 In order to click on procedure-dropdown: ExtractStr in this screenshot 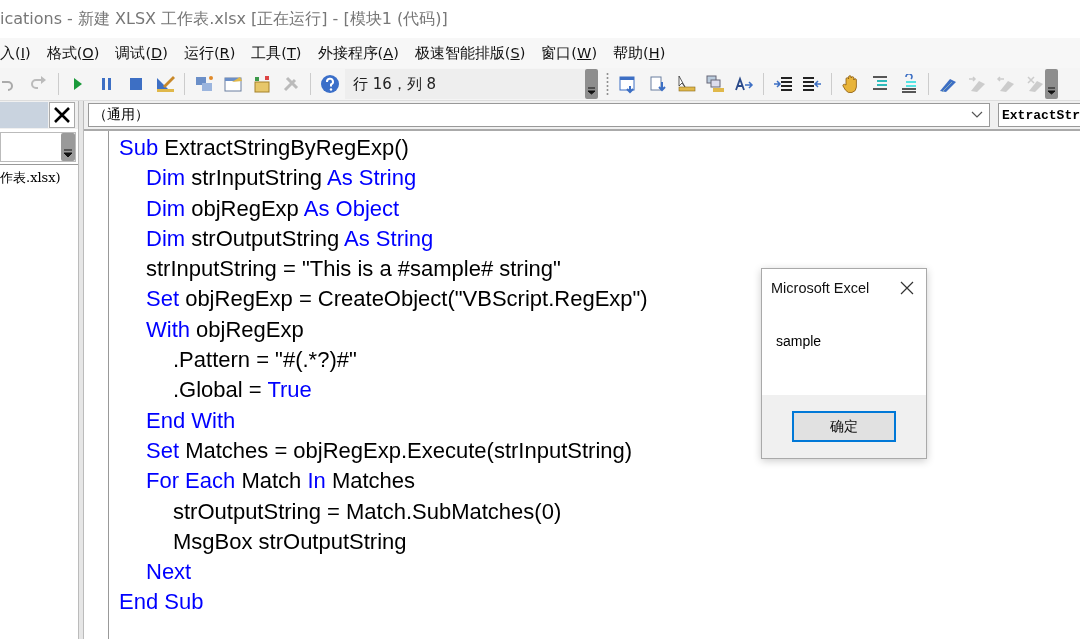, I will do `click(1039, 115)`.